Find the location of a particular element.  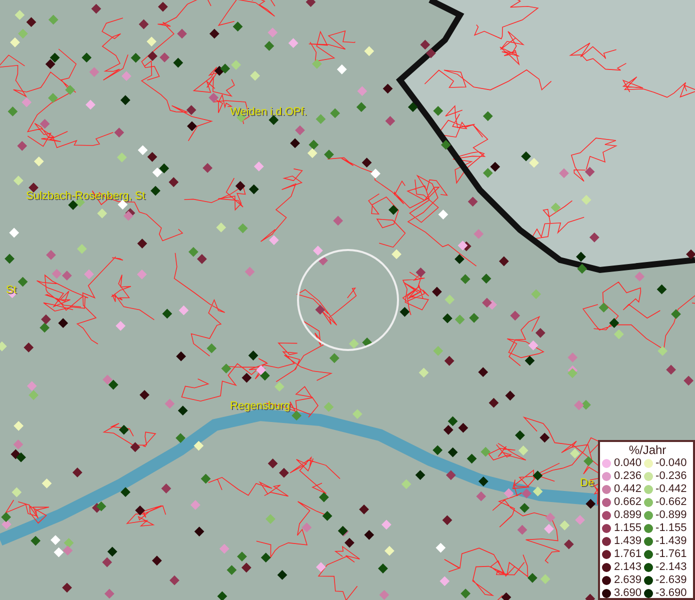

legend-value: 0.442 is located at coordinates (628, 489).